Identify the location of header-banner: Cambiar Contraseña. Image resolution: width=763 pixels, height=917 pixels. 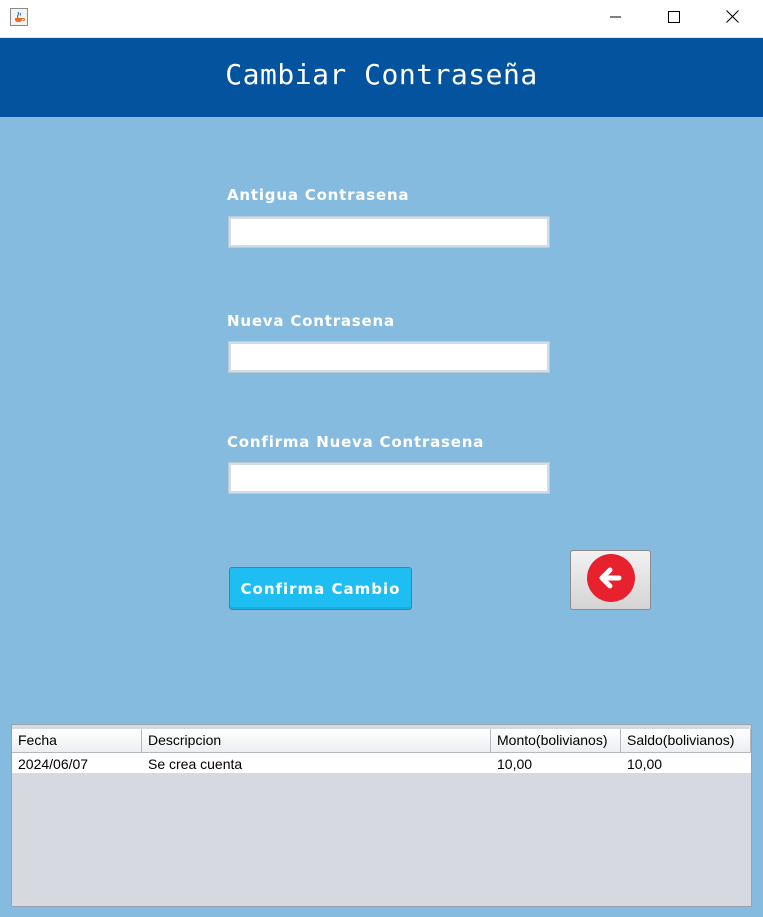
(381, 77).